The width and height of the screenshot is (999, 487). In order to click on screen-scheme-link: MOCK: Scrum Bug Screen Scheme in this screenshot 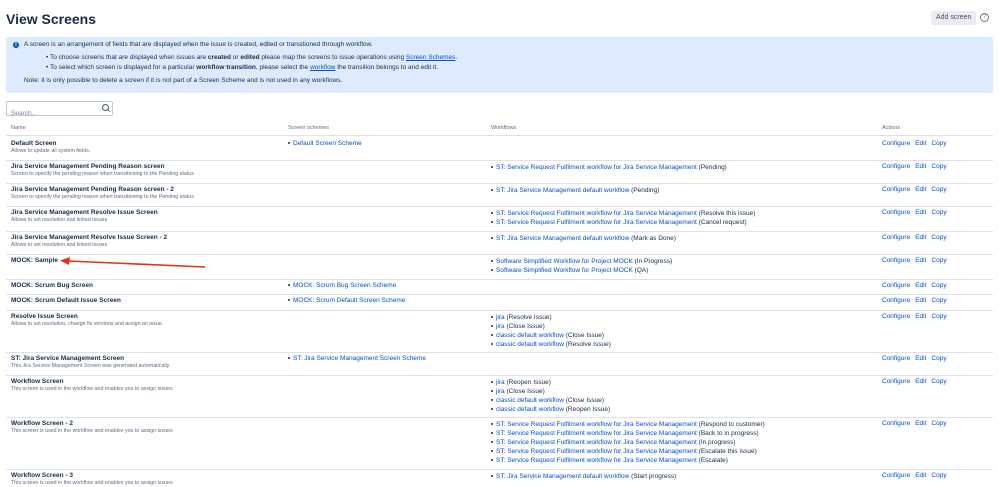, I will do `click(344, 285)`.